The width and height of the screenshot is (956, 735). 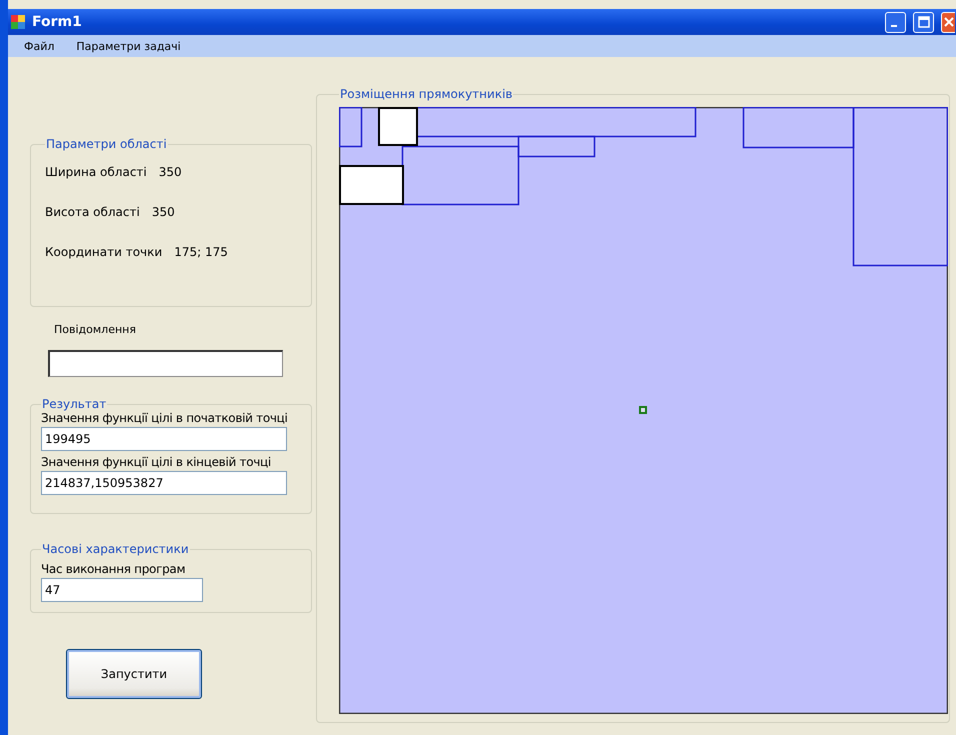 What do you see at coordinates (164, 439) in the screenshot?
I see `value-field: 199495` at bounding box center [164, 439].